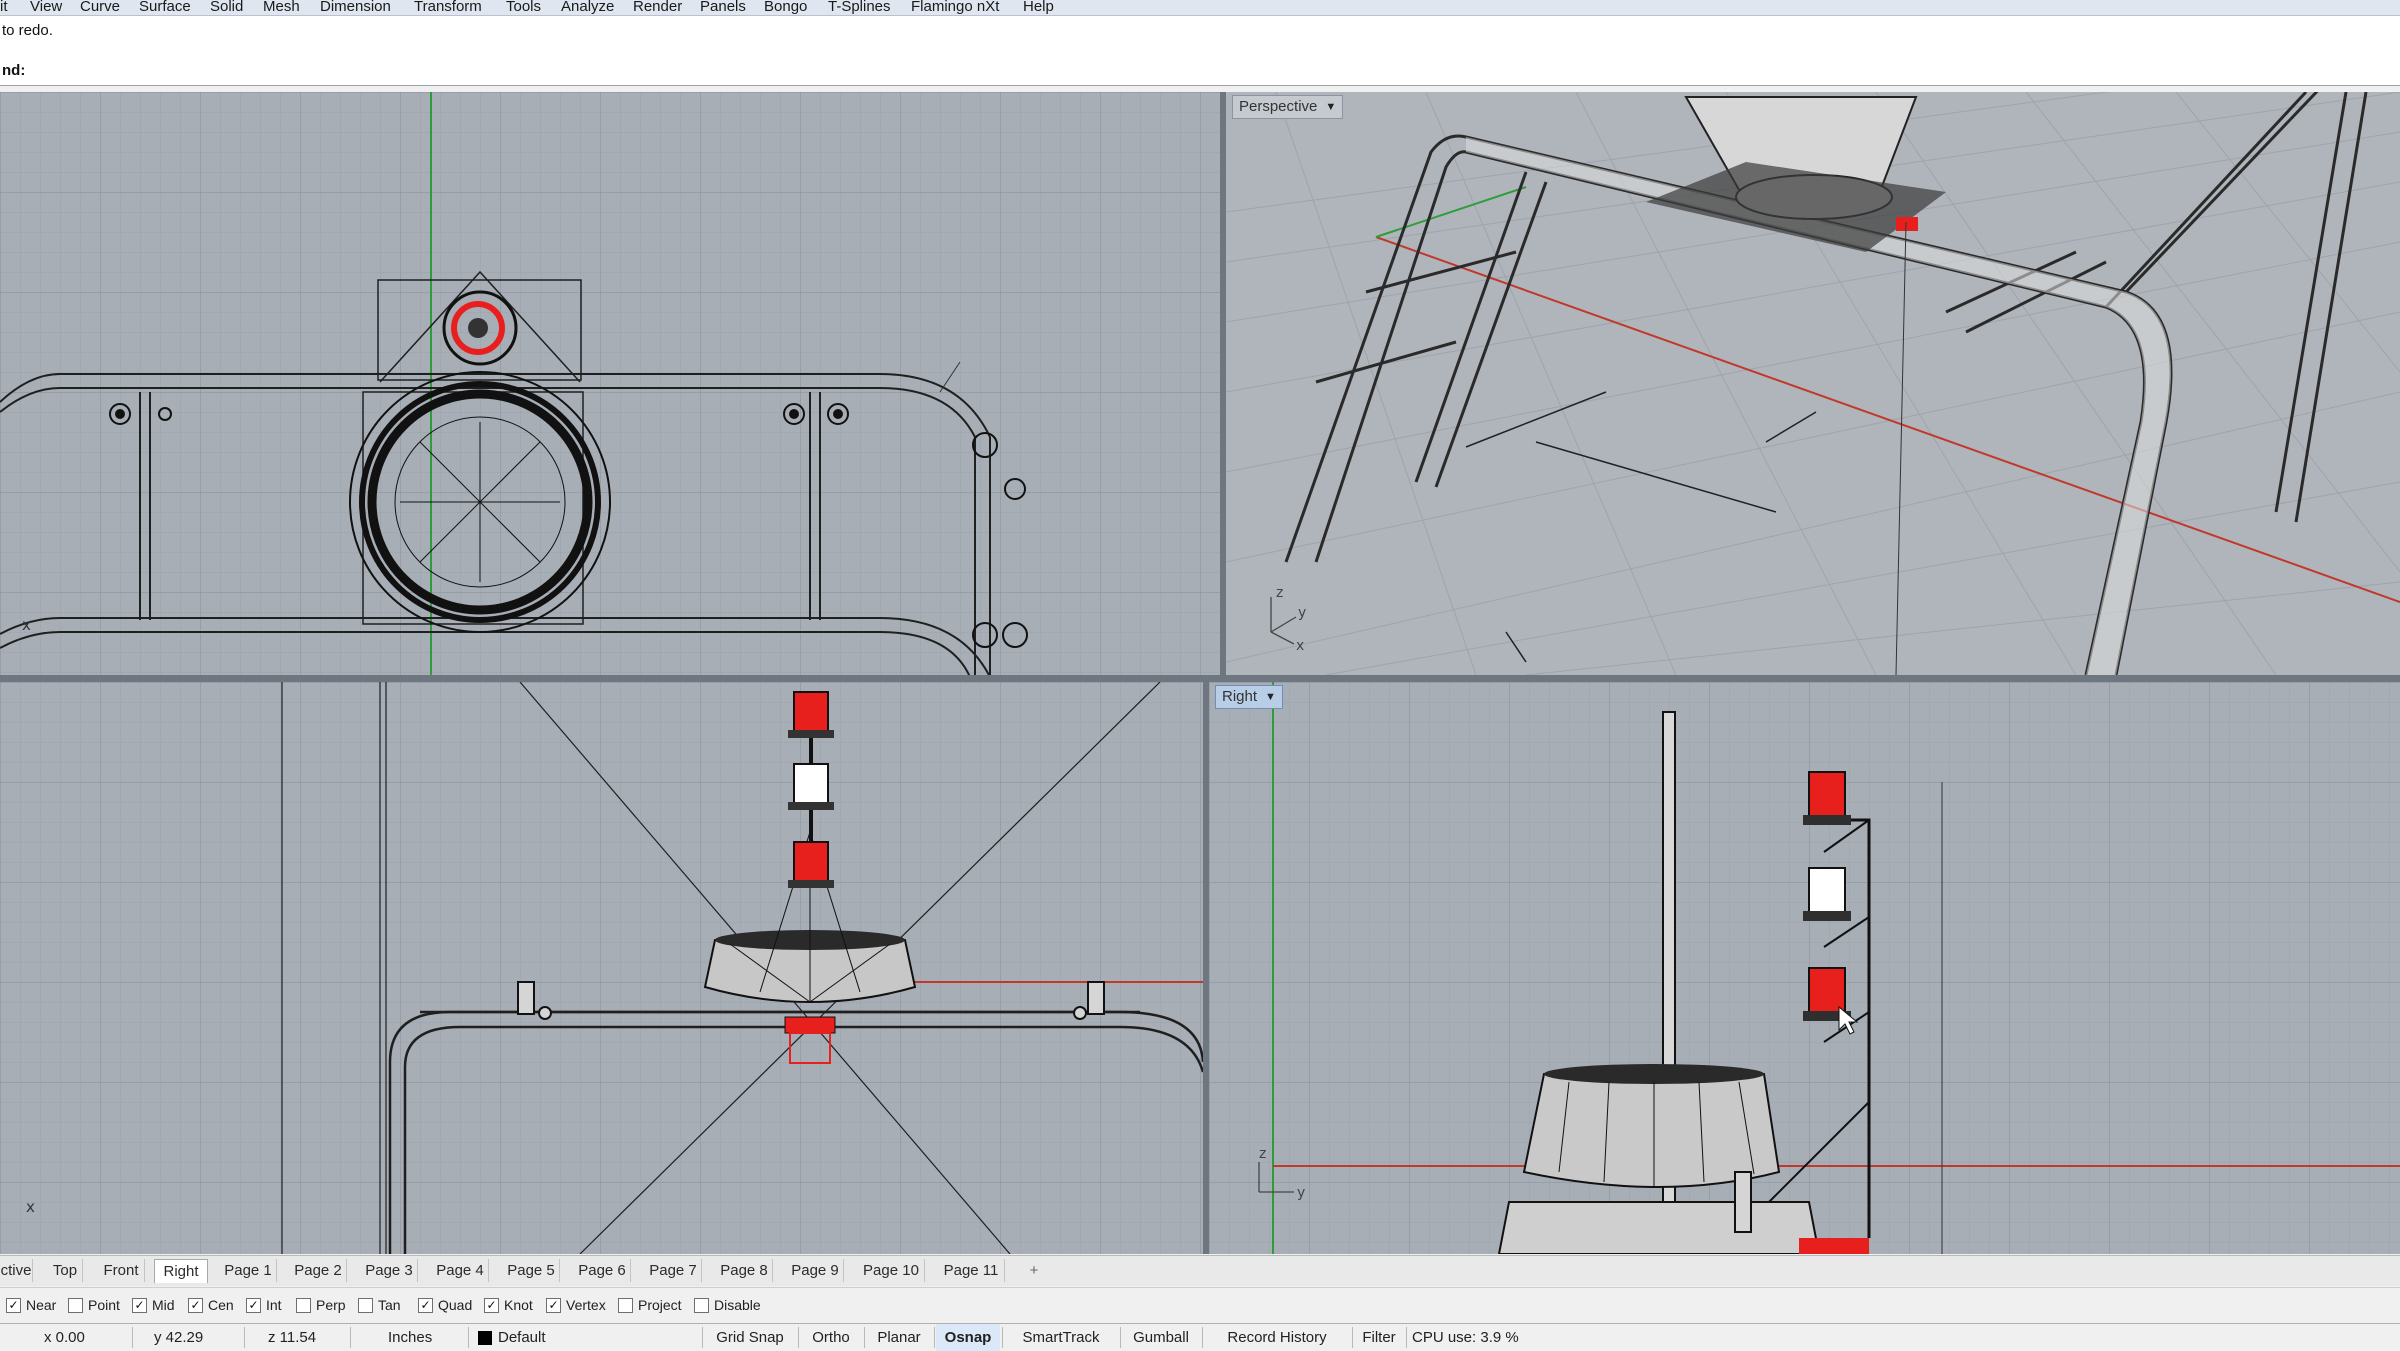 This screenshot has height=1351, width=2400. I want to click on tab-page-6: Page 6, so click(602, 1270).